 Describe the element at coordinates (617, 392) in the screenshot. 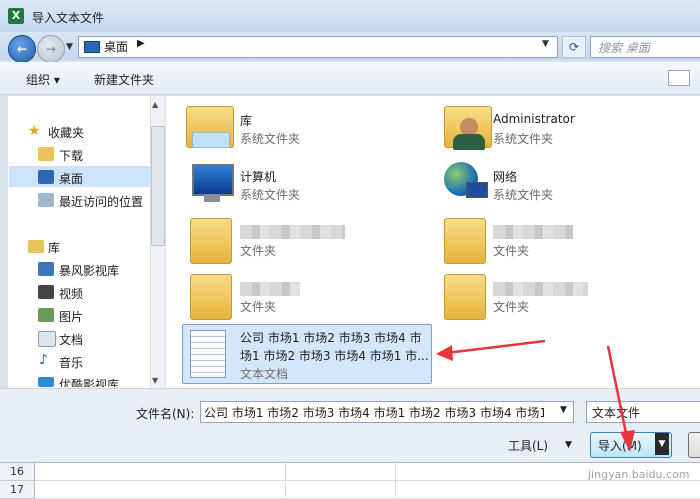

I see `arrow-to-import` at that location.